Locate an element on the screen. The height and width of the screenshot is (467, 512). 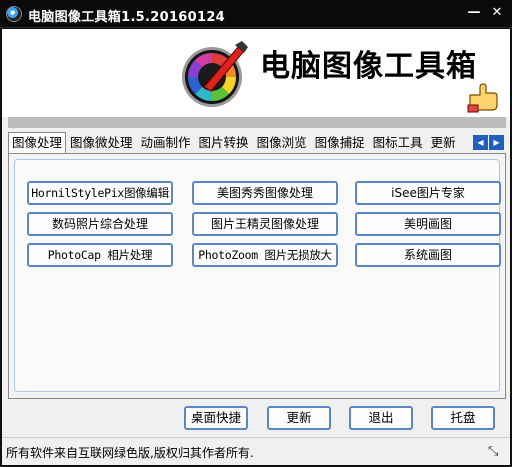
tab-image-processing: 图像处理 is located at coordinates (37, 143).